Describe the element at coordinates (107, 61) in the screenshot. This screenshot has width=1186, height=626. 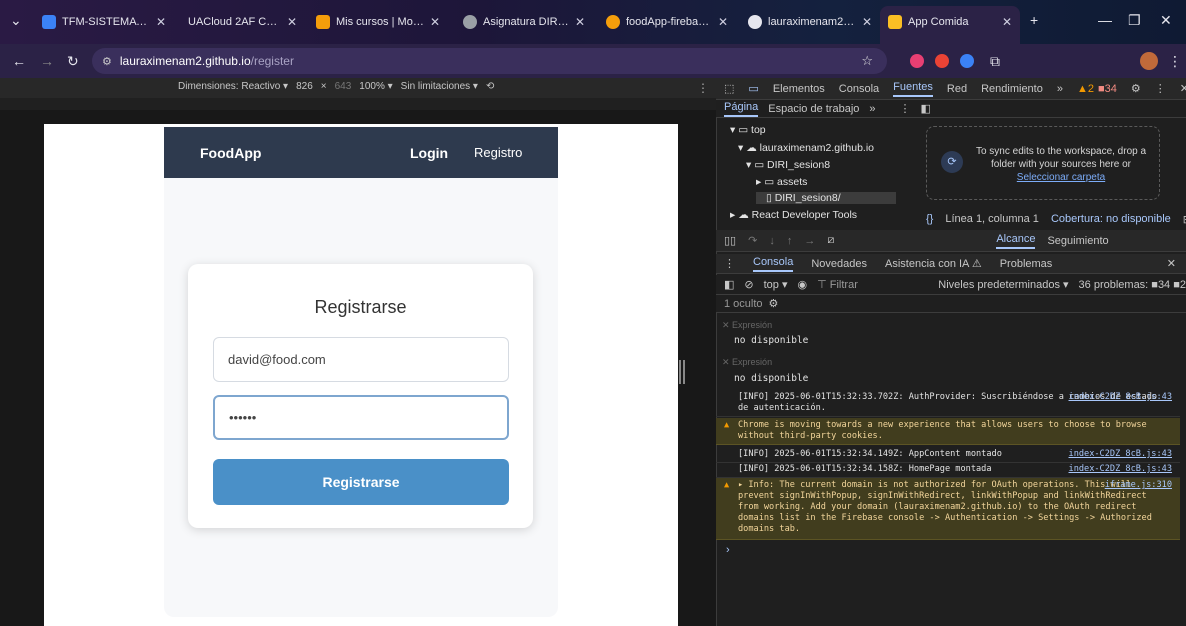
I see `site-settings-icon: ⚙` at that location.